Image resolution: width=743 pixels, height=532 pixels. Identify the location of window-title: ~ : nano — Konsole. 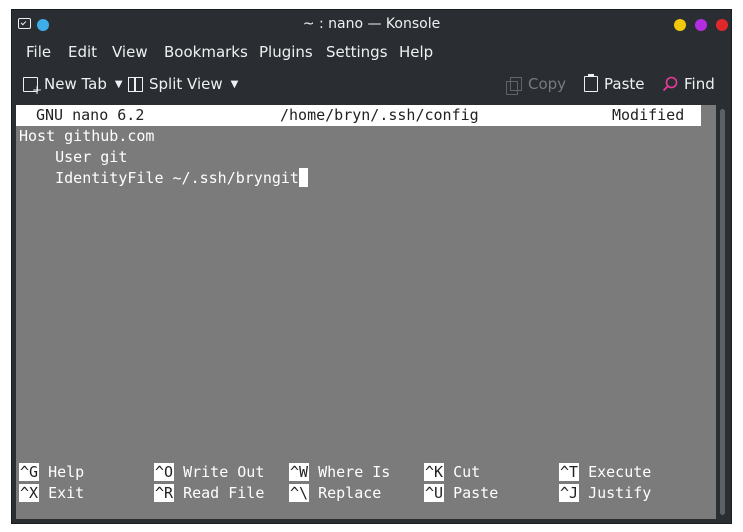
(371, 24).